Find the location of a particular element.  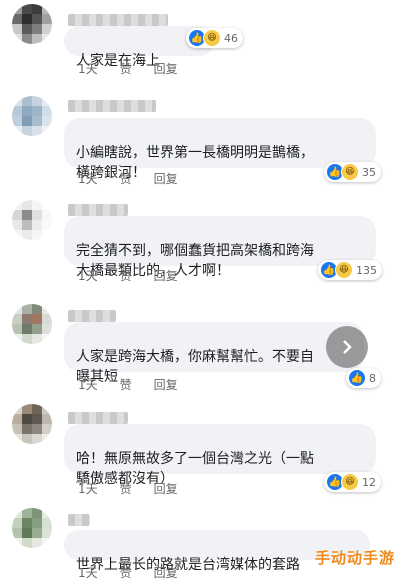

reaction-summary: 👍 😆 35 is located at coordinates (352, 172).